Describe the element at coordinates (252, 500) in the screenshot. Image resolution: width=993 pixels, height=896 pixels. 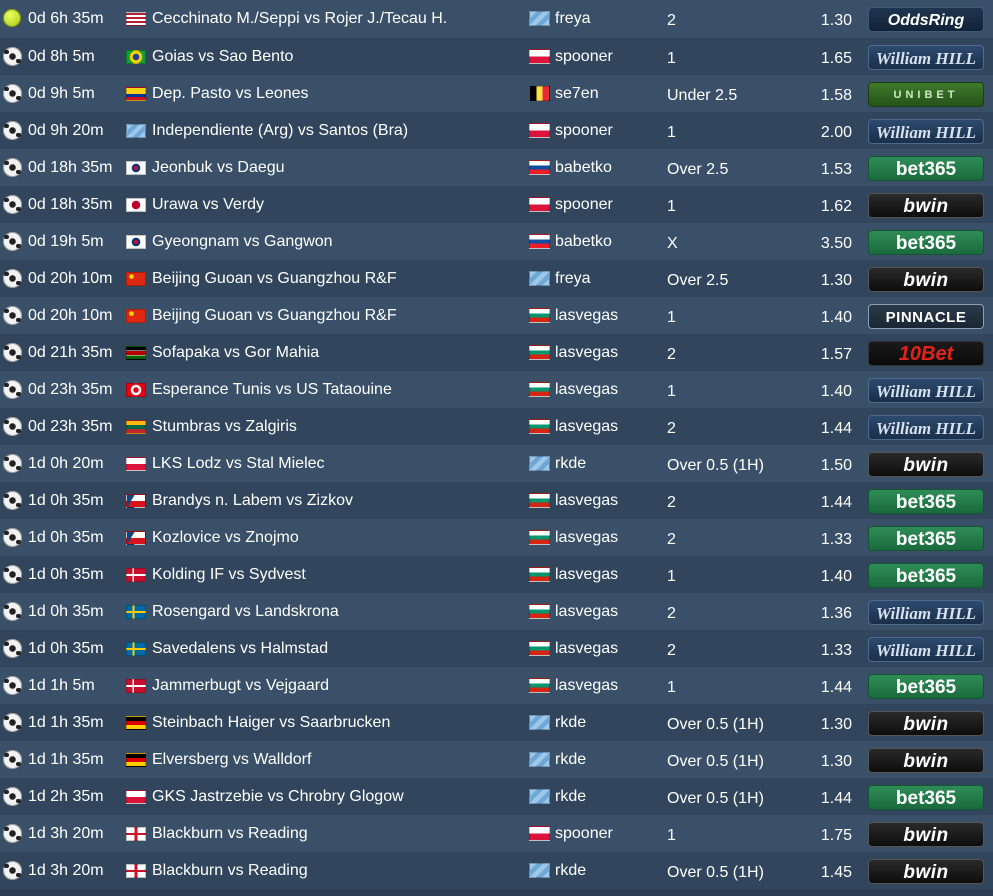
I see `match-link: Brandys n. Labem vs Zizkov` at that location.